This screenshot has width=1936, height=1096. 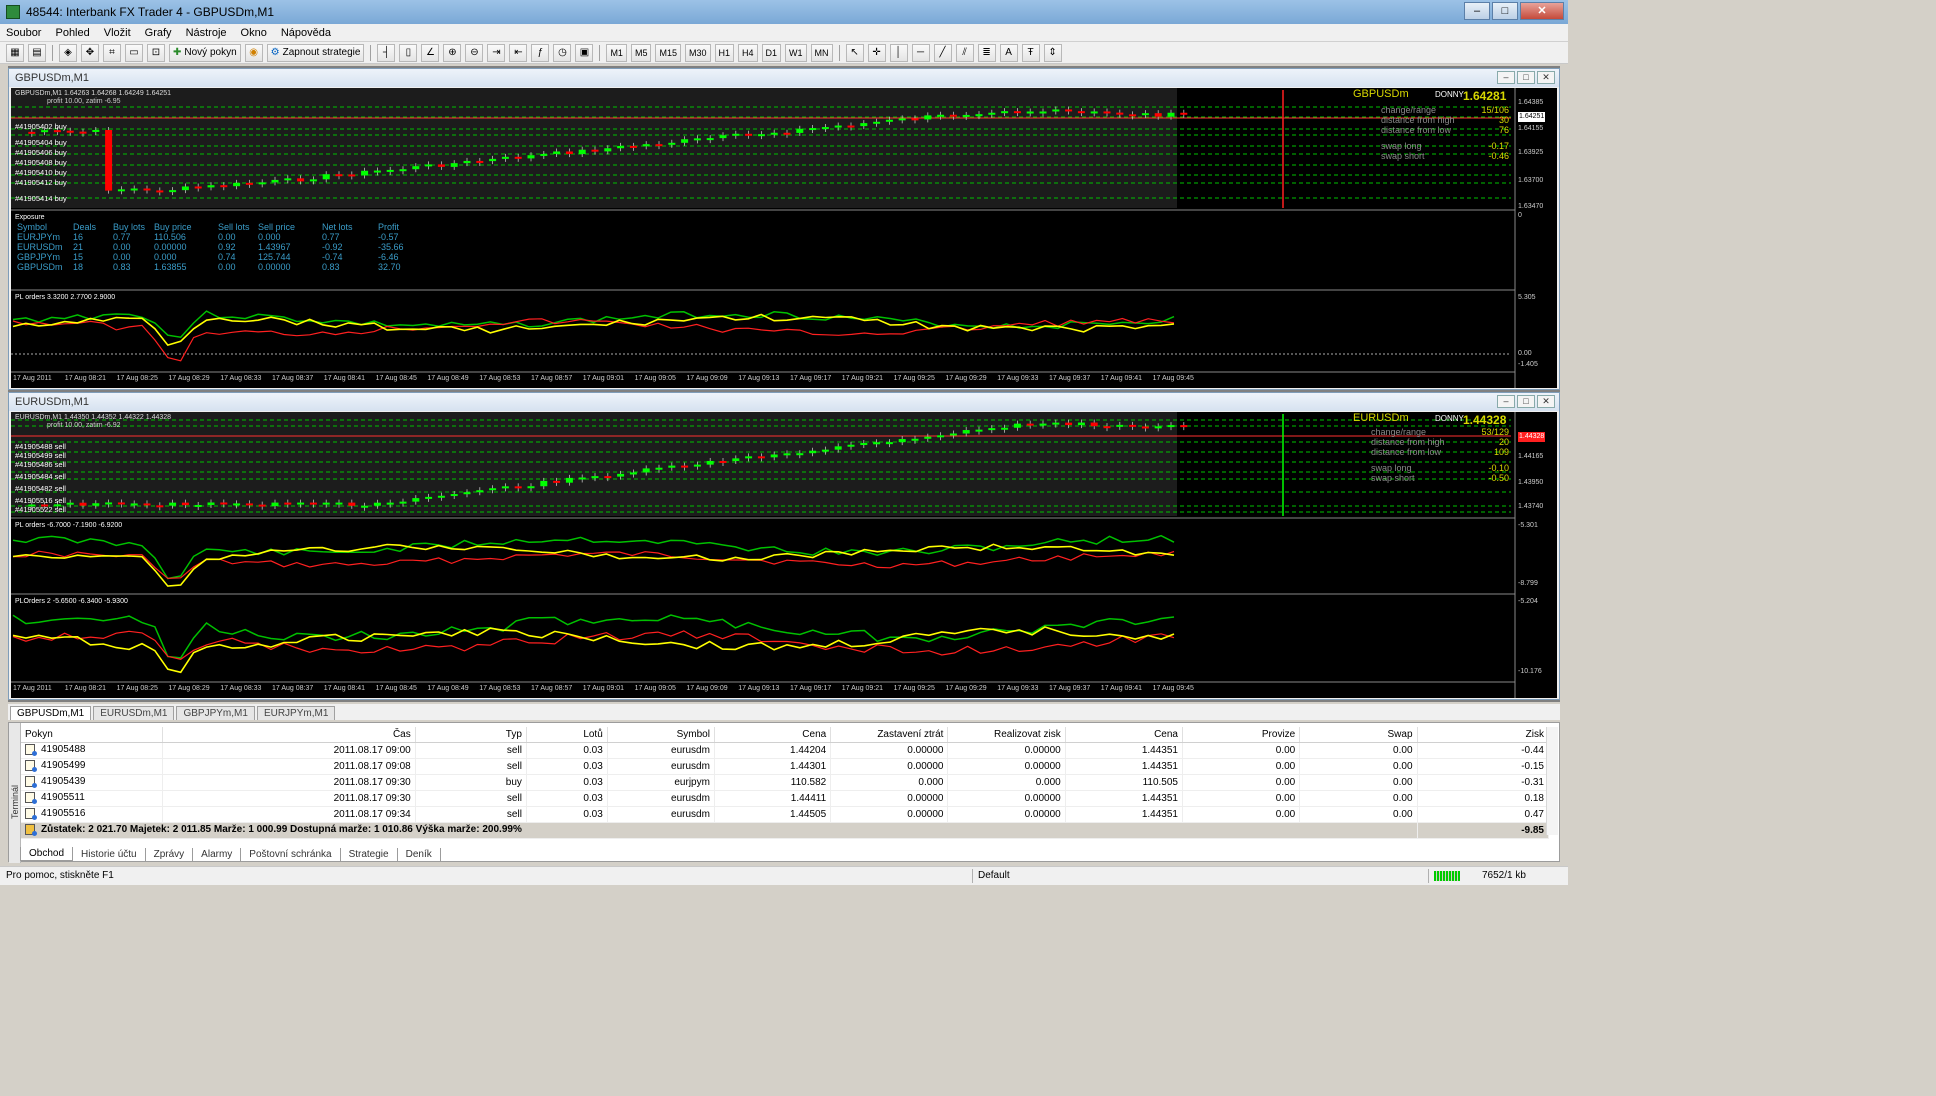 What do you see at coordinates (1052, 52) in the screenshot?
I see `arrows-icon: ⇕` at bounding box center [1052, 52].